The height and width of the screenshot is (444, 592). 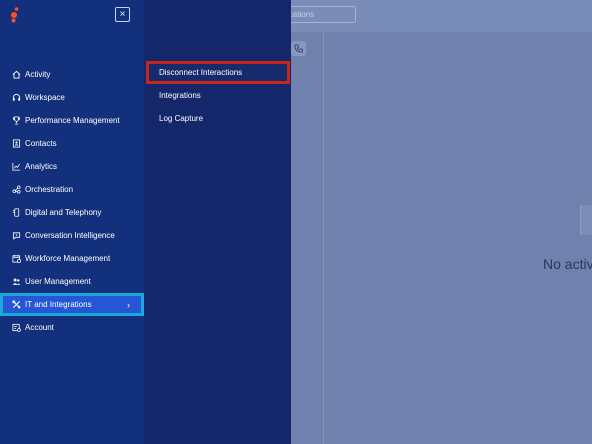 What do you see at coordinates (16, 258) in the screenshot?
I see `calendar-icon` at bounding box center [16, 258].